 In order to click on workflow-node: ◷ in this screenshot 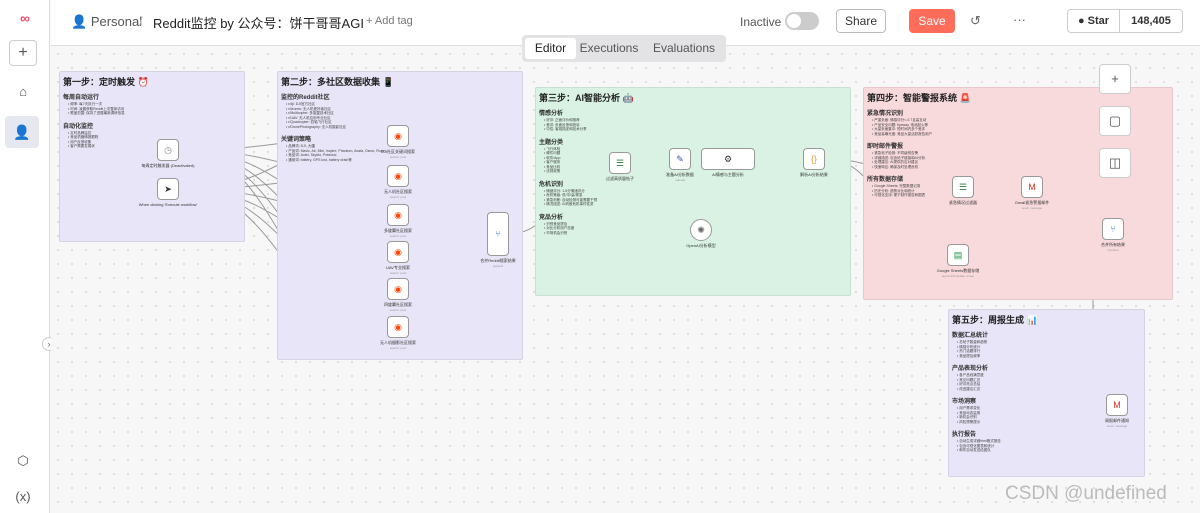, I will do `click(168, 150)`.